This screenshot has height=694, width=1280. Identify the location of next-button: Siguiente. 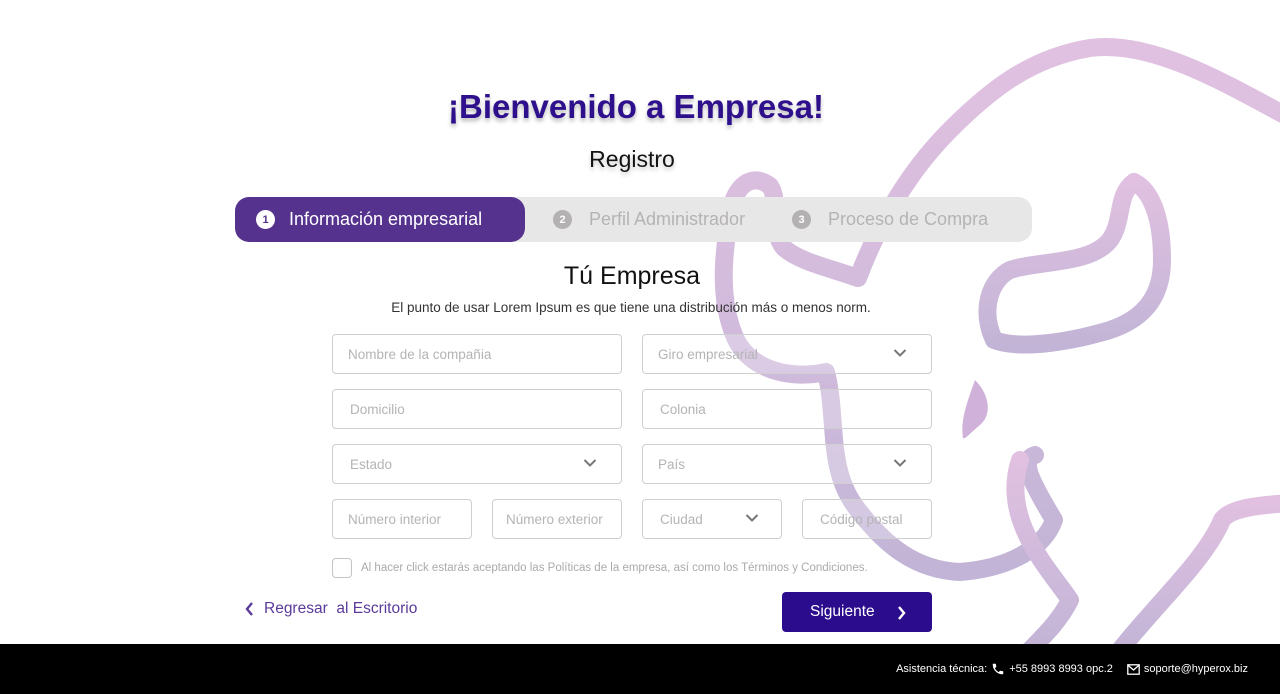
(857, 612).